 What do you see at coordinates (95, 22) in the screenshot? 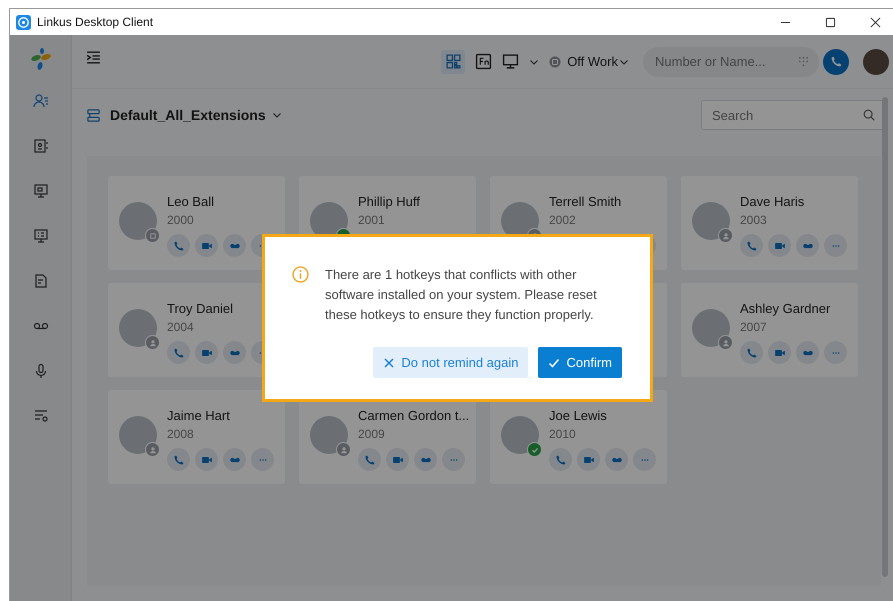
I see `window-title: Linkus Desktop Client` at bounding box center [95, 22].